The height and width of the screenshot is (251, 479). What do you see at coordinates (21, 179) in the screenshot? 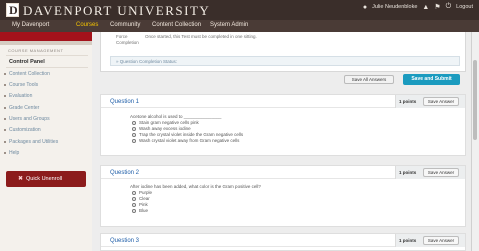
I see `close-icon: ✖` at bounding box center [21, 179].